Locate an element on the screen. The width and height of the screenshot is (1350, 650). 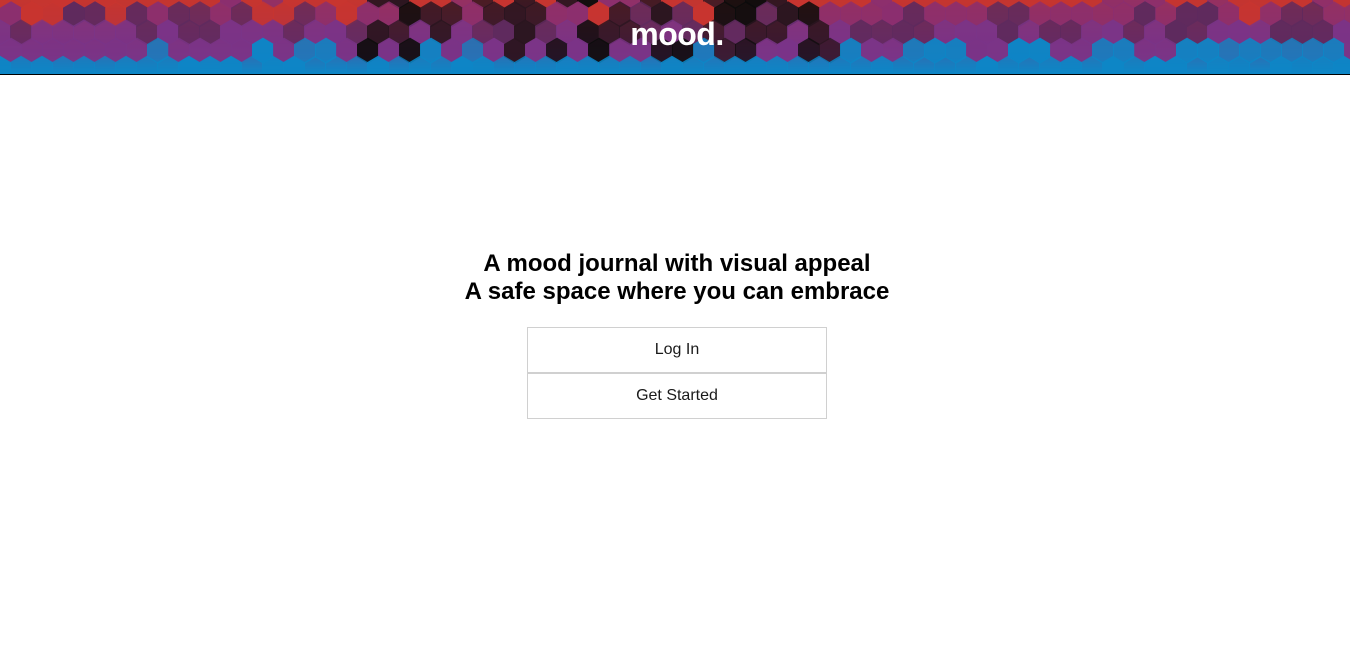
auth-buttons: Log In Get Started is located at coordinates (677, 373).